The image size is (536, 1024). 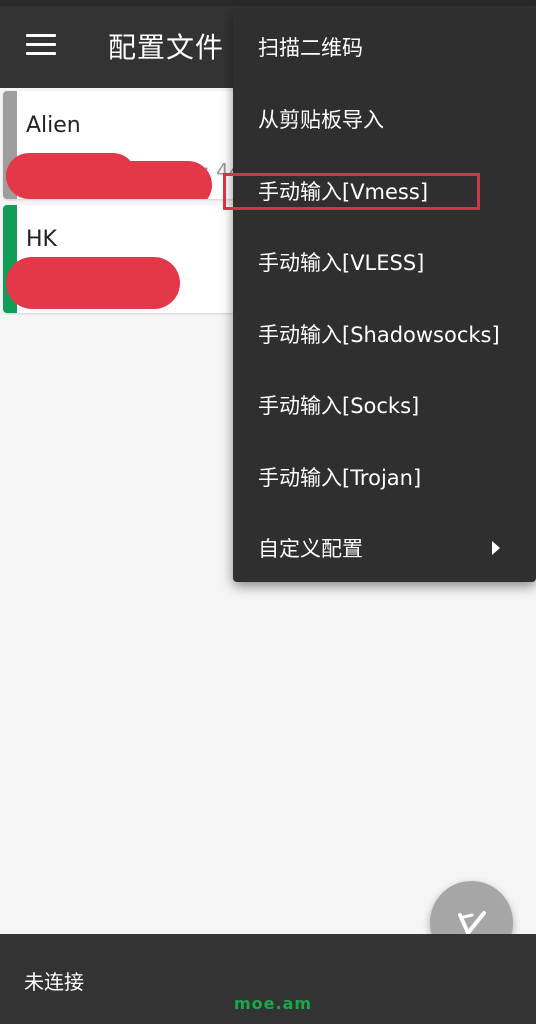 I want to click on hamburger-menu-icon, so click(x=41, y=45).